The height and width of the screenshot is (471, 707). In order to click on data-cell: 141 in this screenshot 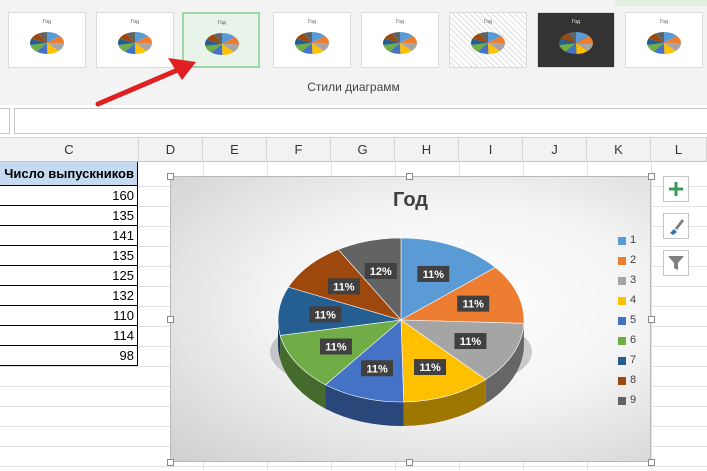, I will do `click(69, 236)`.